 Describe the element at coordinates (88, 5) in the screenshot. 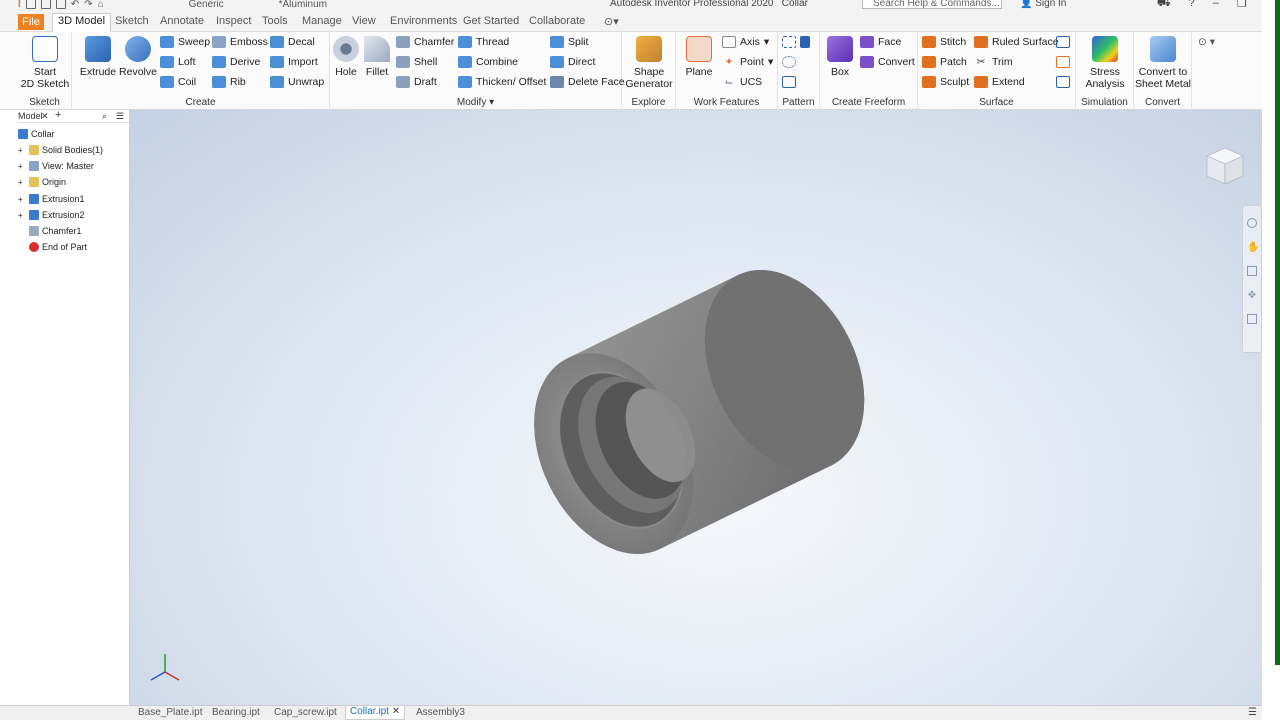

I see `redo-icon: ↷` at that location.